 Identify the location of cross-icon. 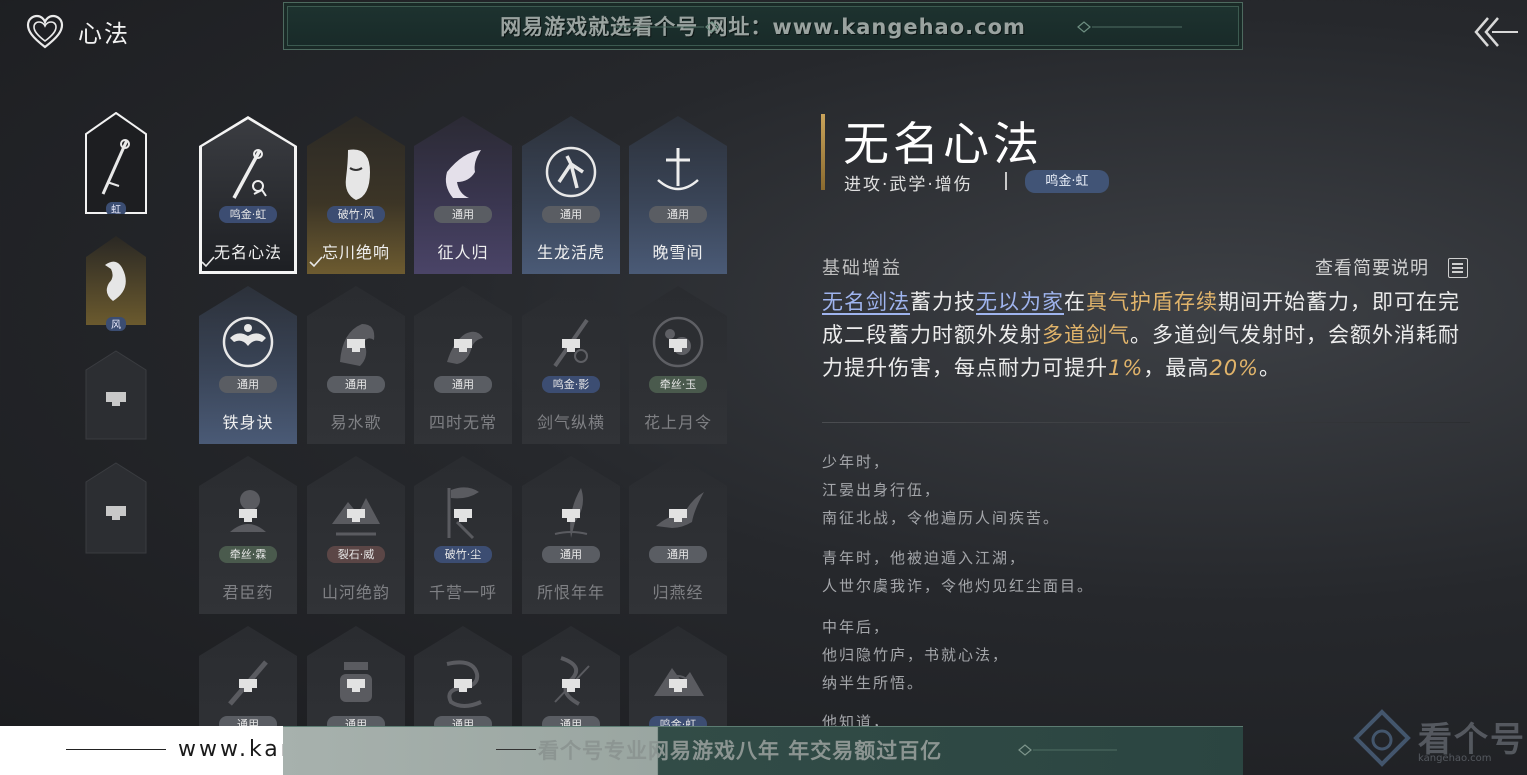
(678, 169).